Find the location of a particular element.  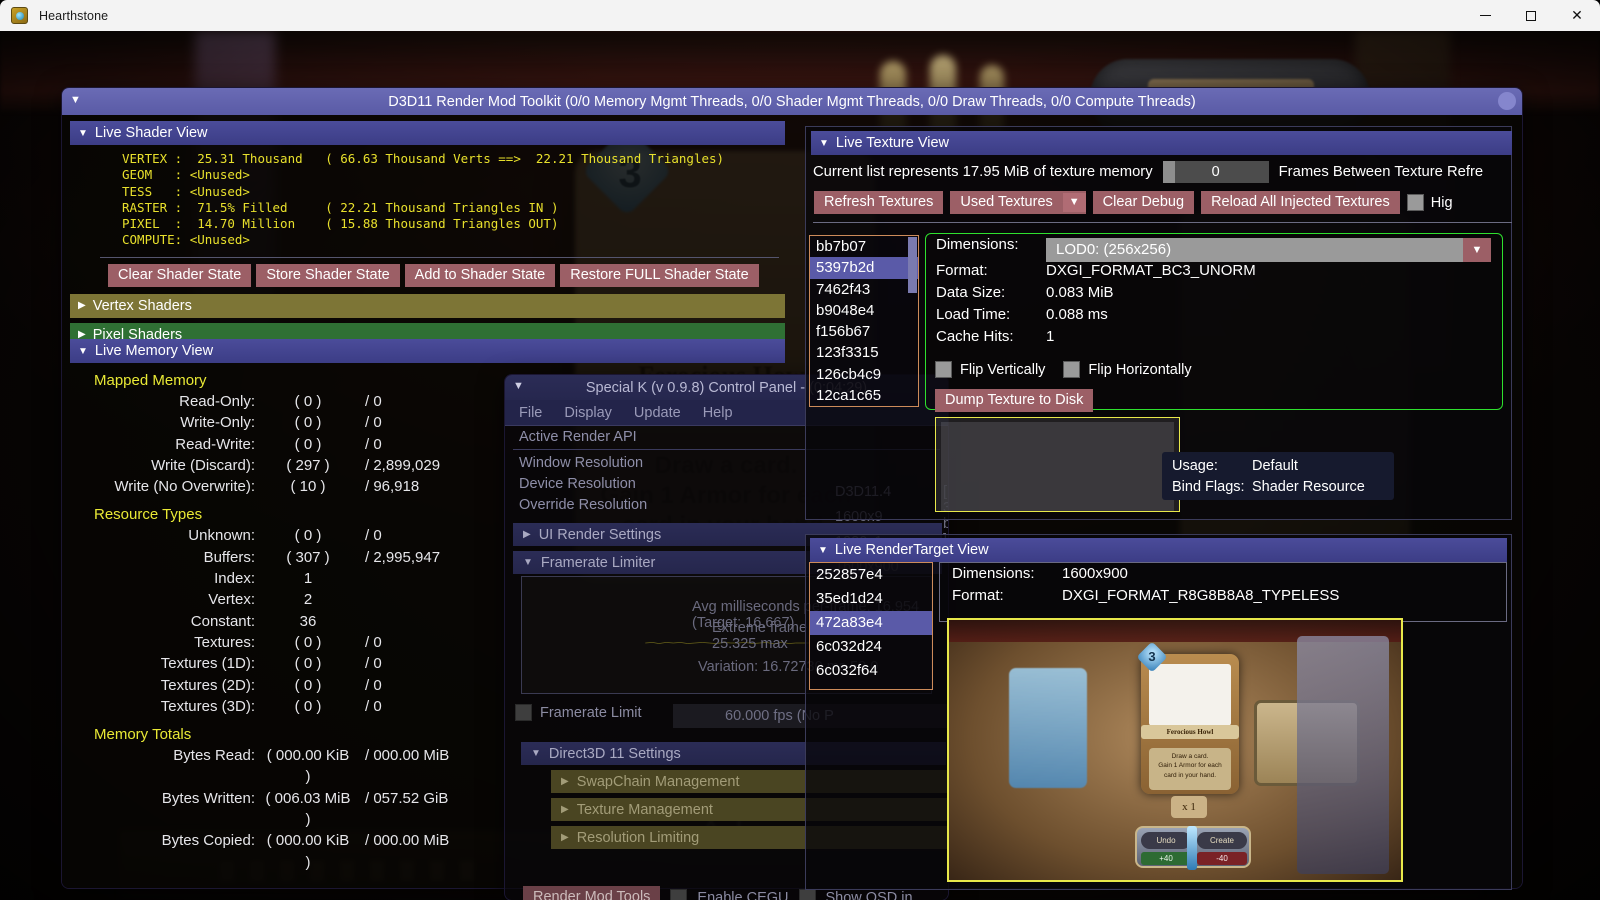

texture-list-item: 12ca1c65 is located at coordinates (864, 395).